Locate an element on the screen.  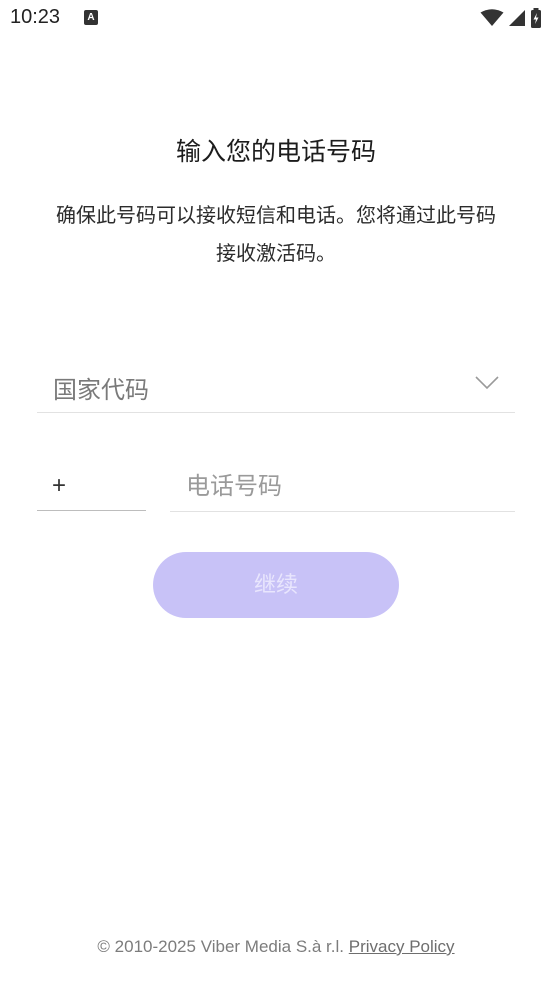
phone-number-input is located at coordinates (341, 486).